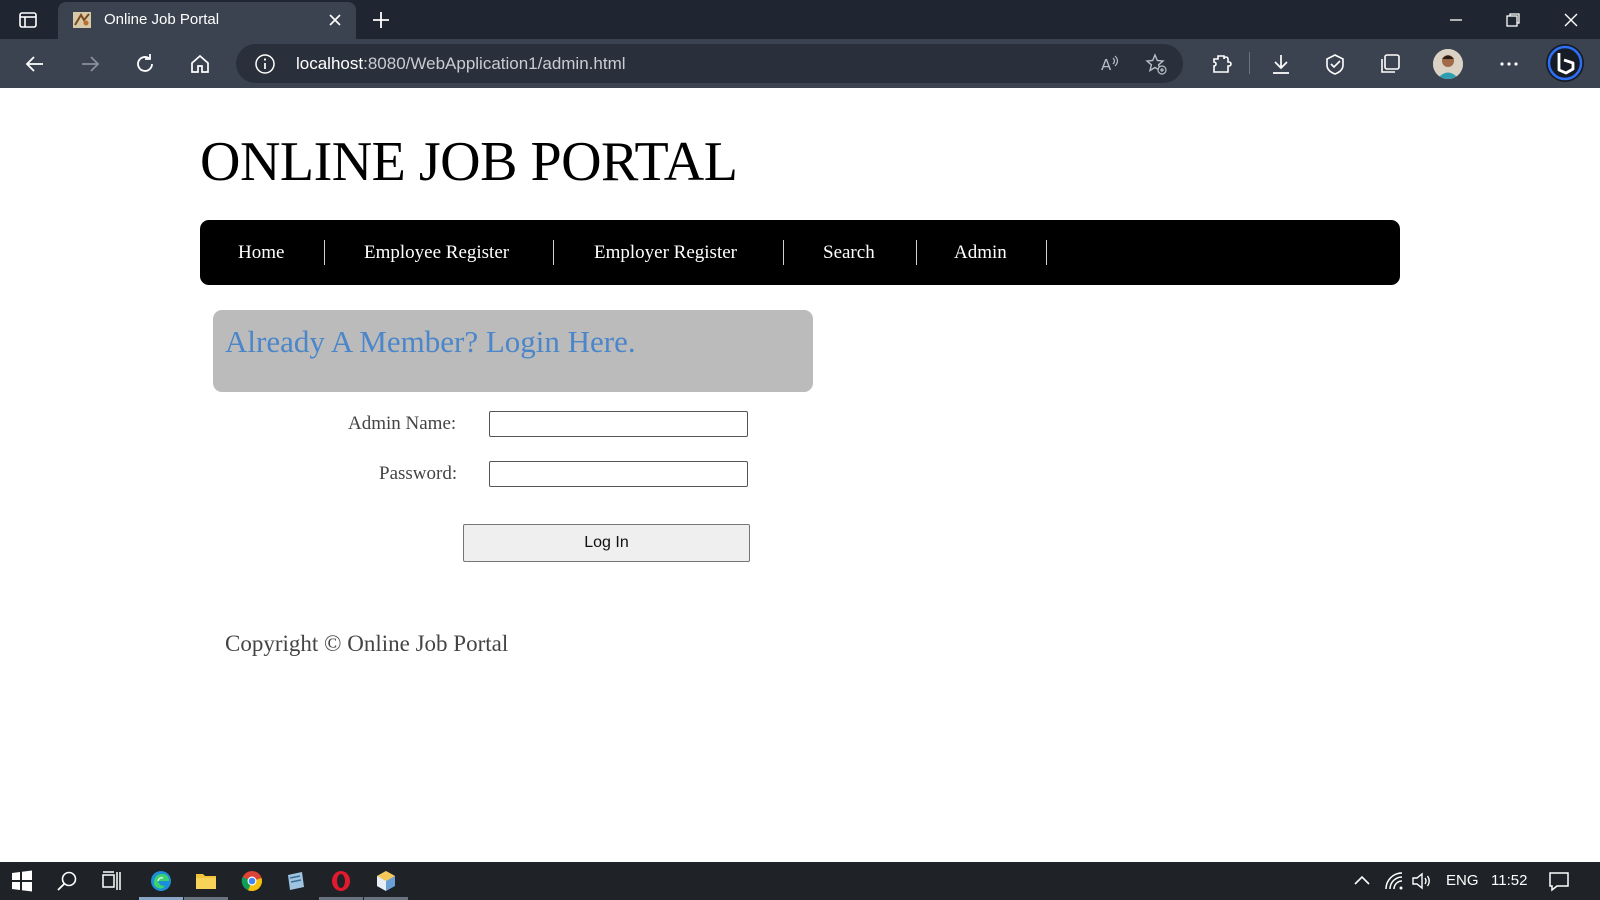 The image size is (1600, 900). I want to click on app-taskbar-icon, so click(296, 881).